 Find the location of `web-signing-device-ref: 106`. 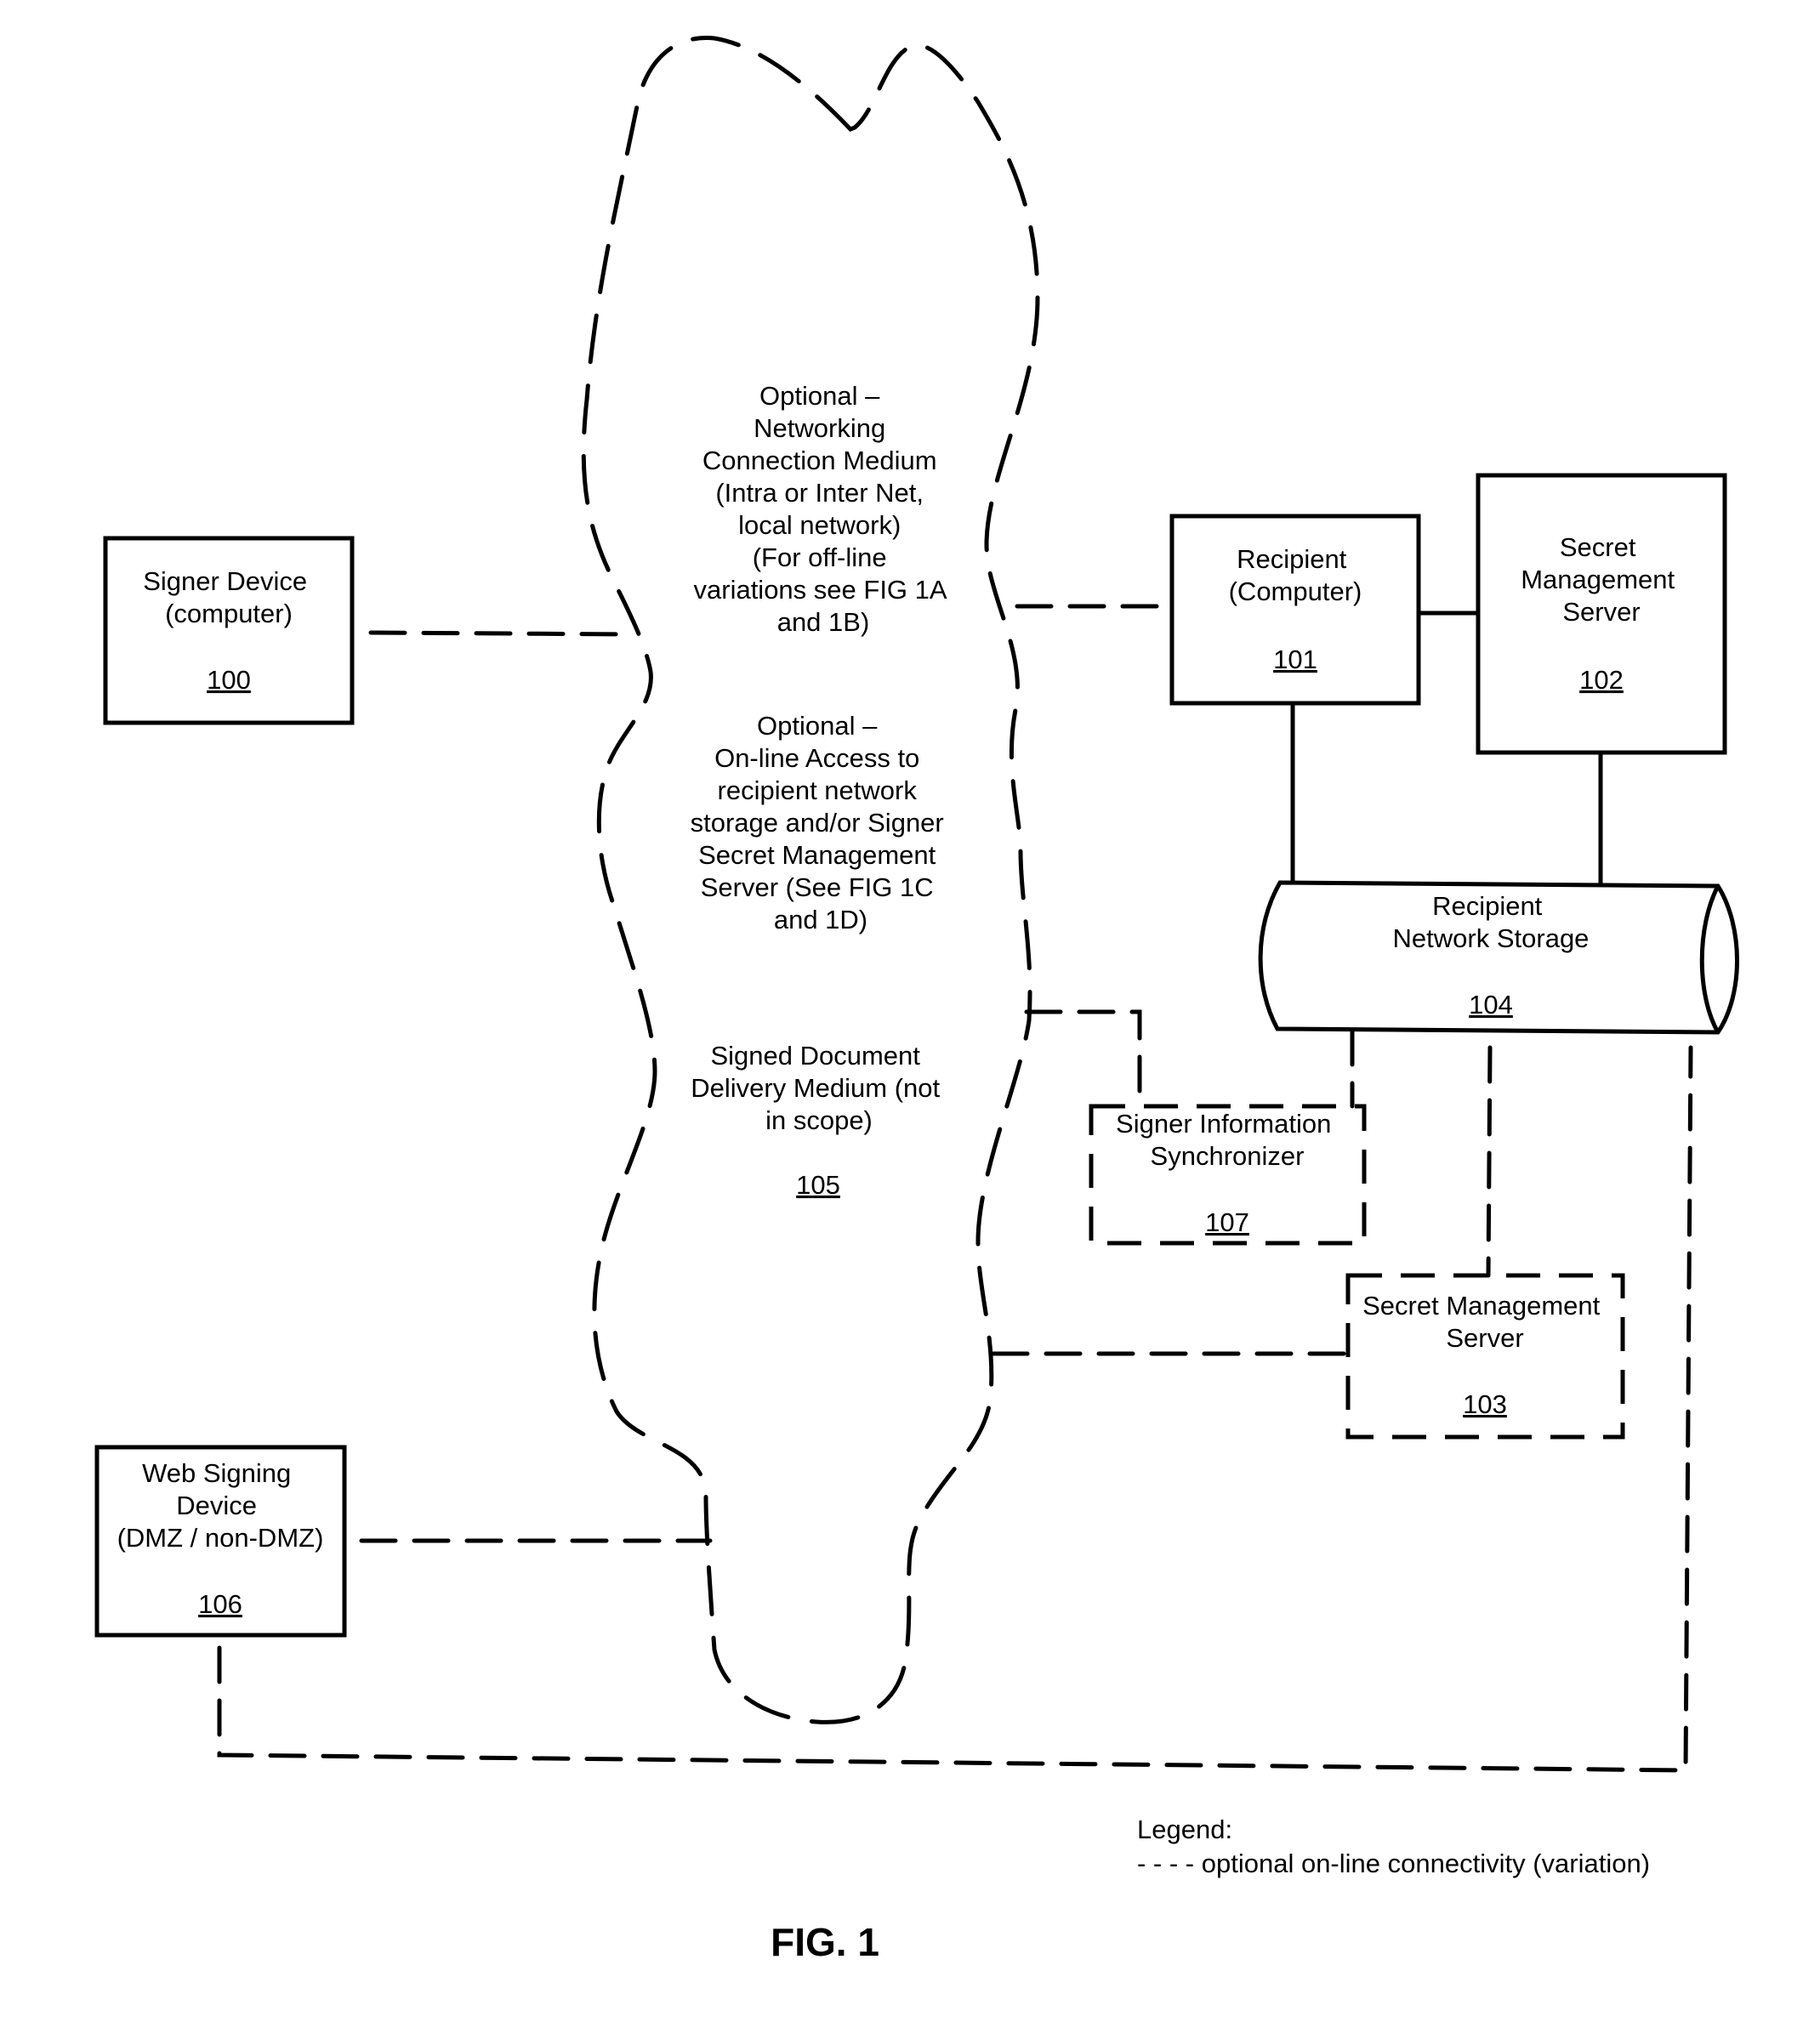

web-signing-device-ref: 106 is located at coordinates (220, 1604).